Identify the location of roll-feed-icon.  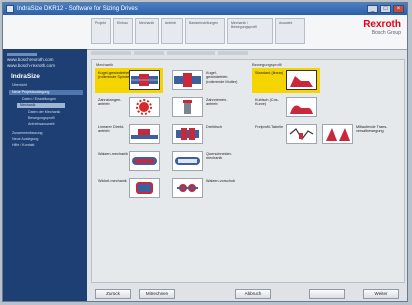
(187, 188).